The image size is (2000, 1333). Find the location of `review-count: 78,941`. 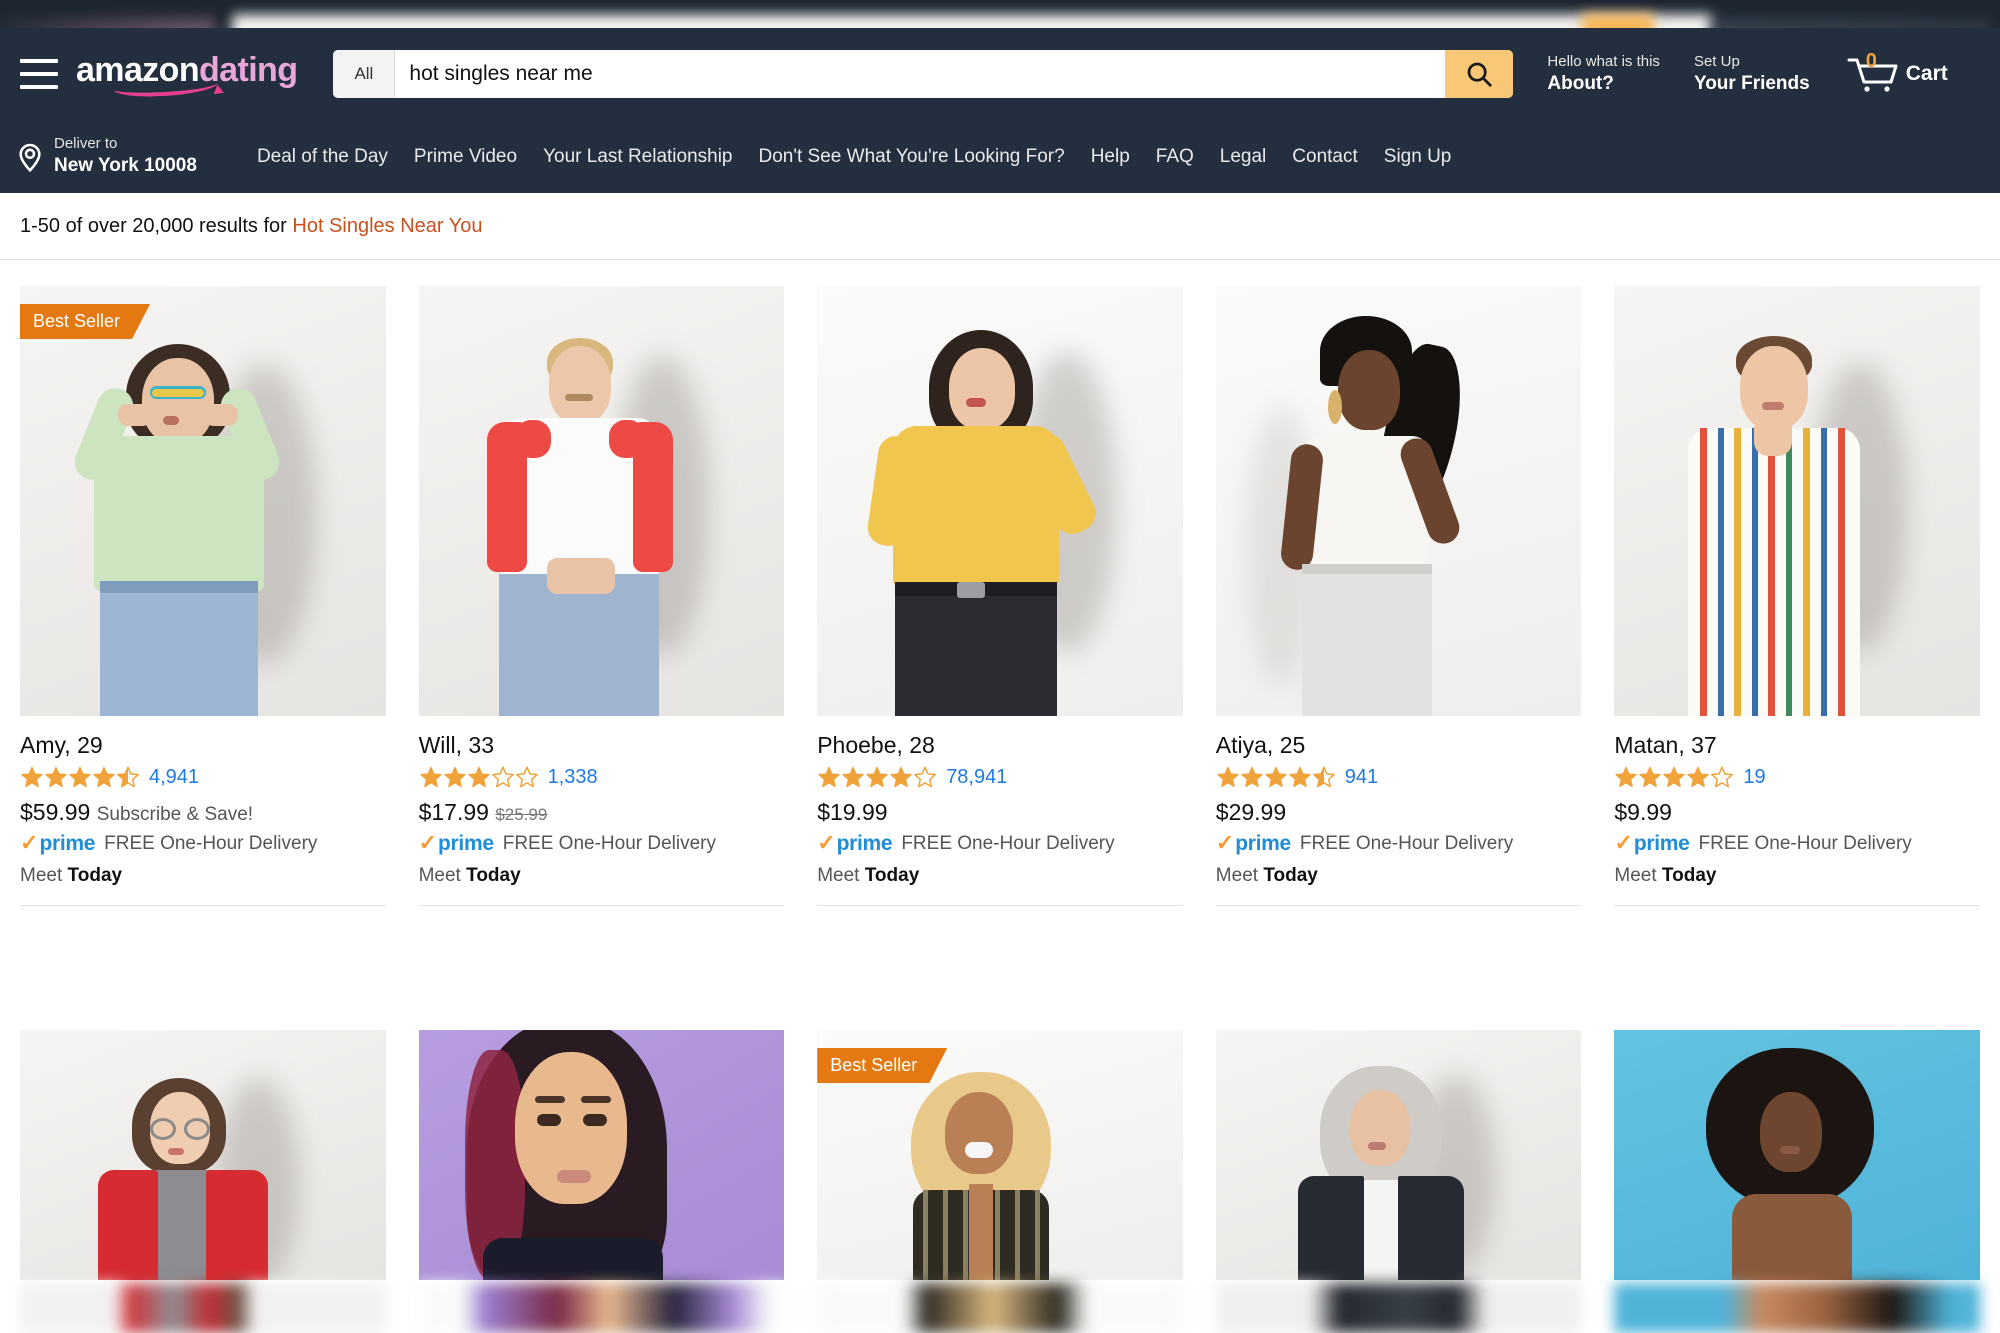

review-count: 78,941 is located at coordinates (976, 777).